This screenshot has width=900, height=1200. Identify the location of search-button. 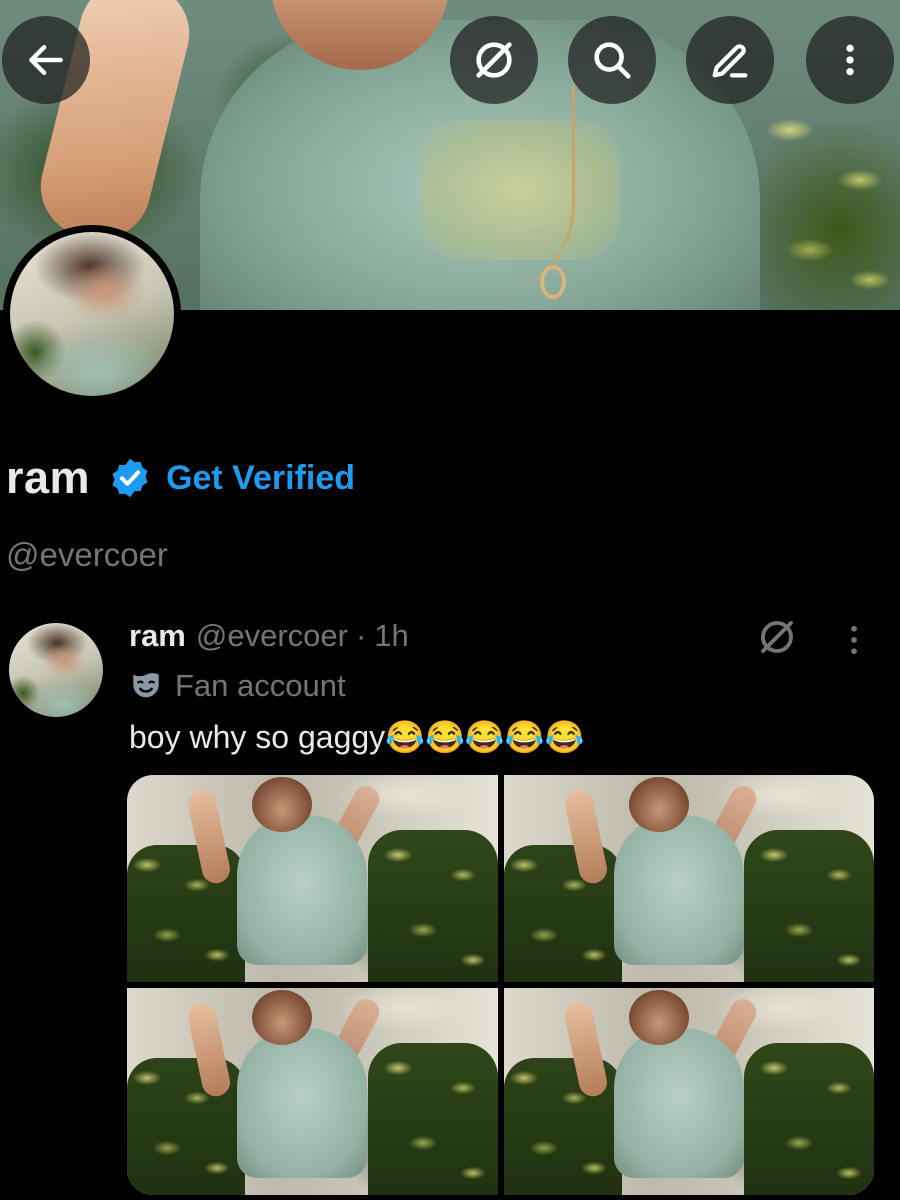
(612, 60).